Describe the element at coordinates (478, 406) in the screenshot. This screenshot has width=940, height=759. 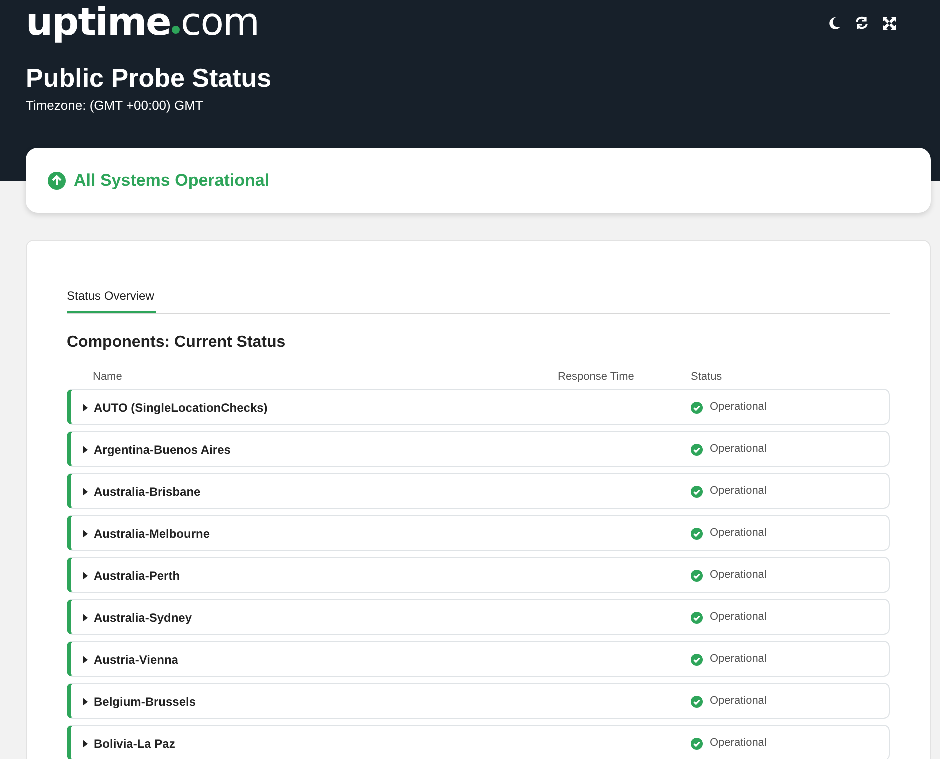
I see `component-row: AUTO (SingleLocationChecks) Operational` at that location.